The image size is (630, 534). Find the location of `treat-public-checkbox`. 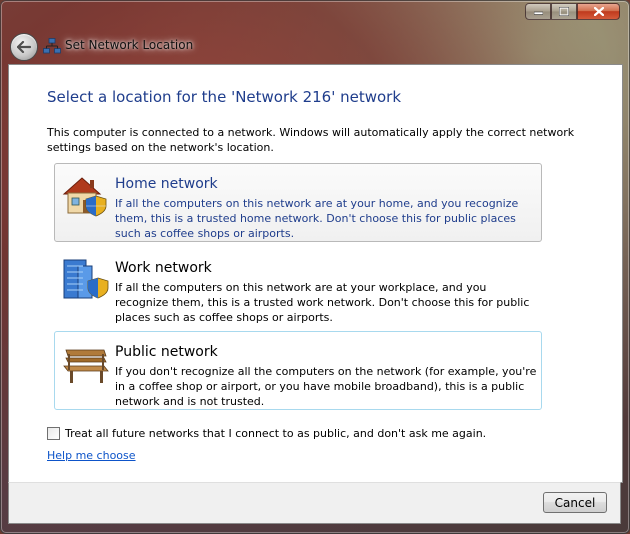

treat-public-checkbox is located at coordinates (53, 433).